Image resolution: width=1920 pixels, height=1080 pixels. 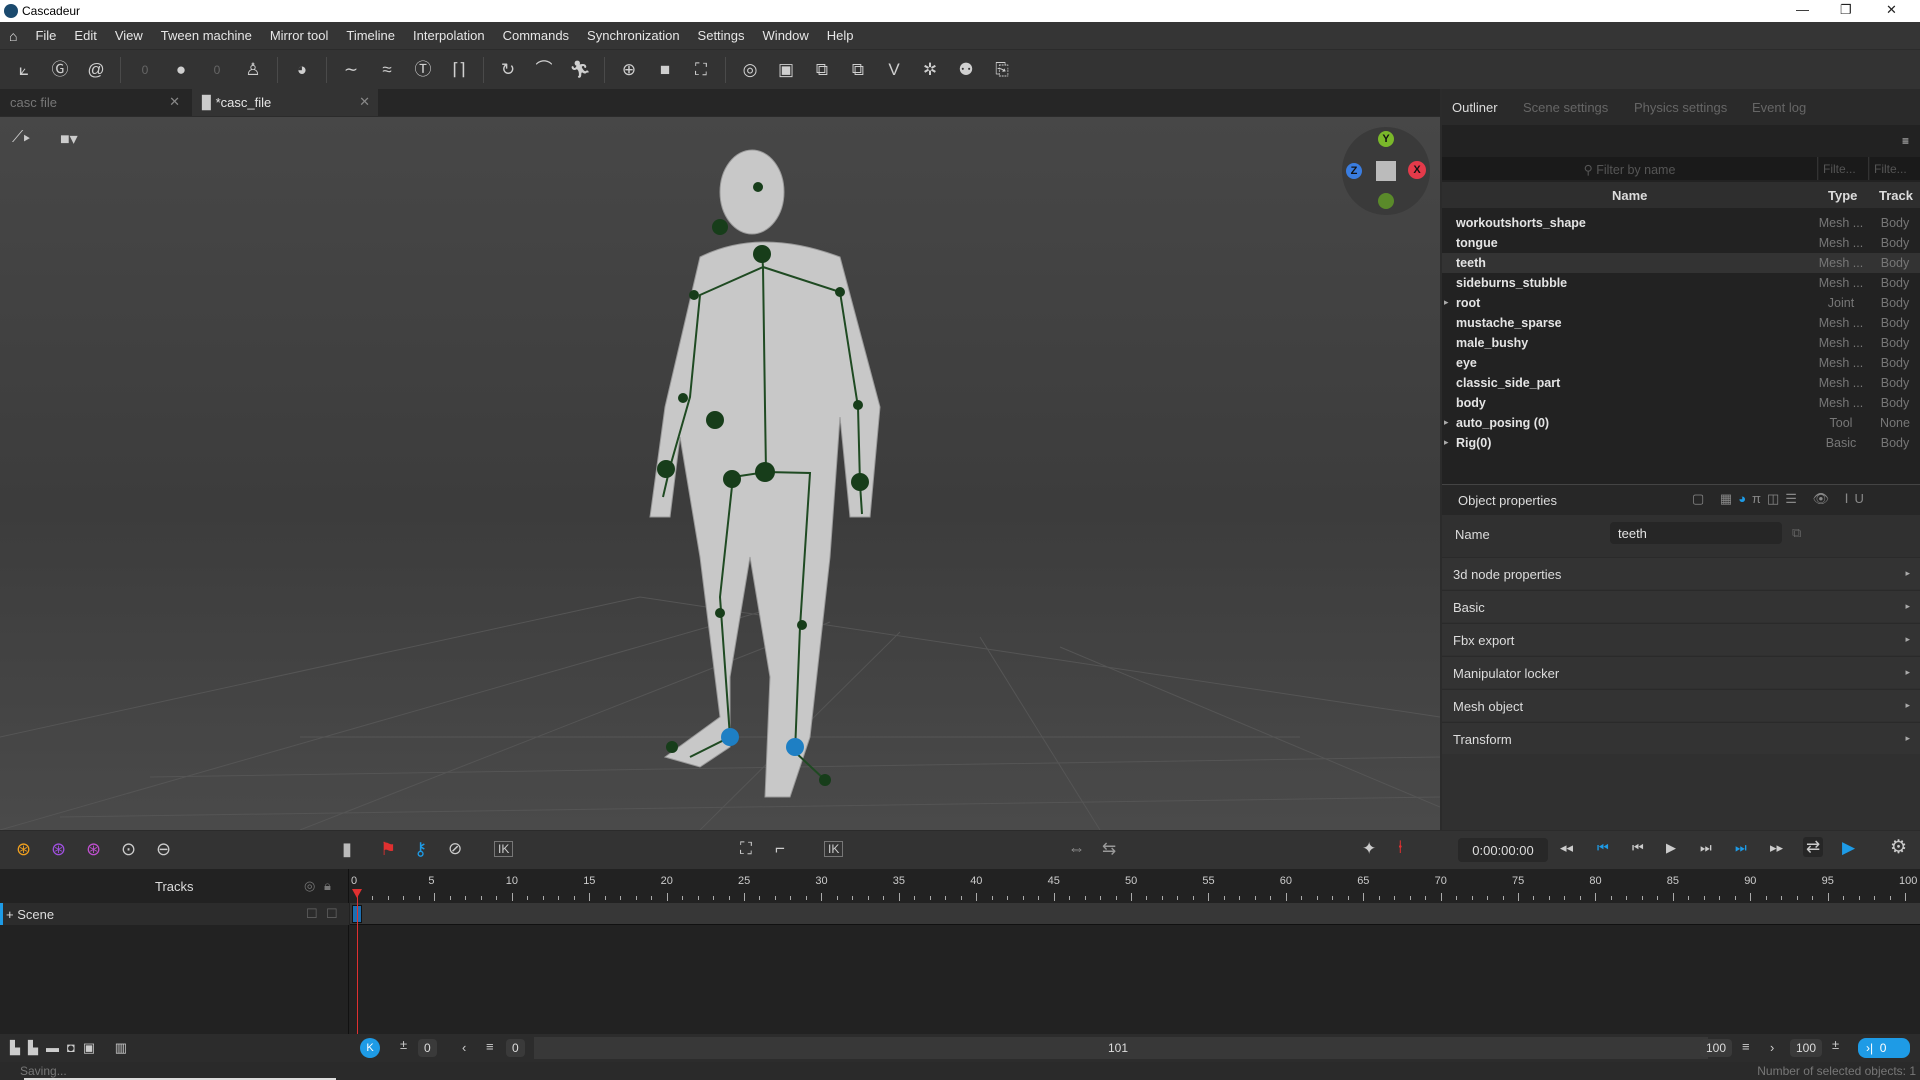 I want to click on scene-track-lane, so click(x=1135, y=914).